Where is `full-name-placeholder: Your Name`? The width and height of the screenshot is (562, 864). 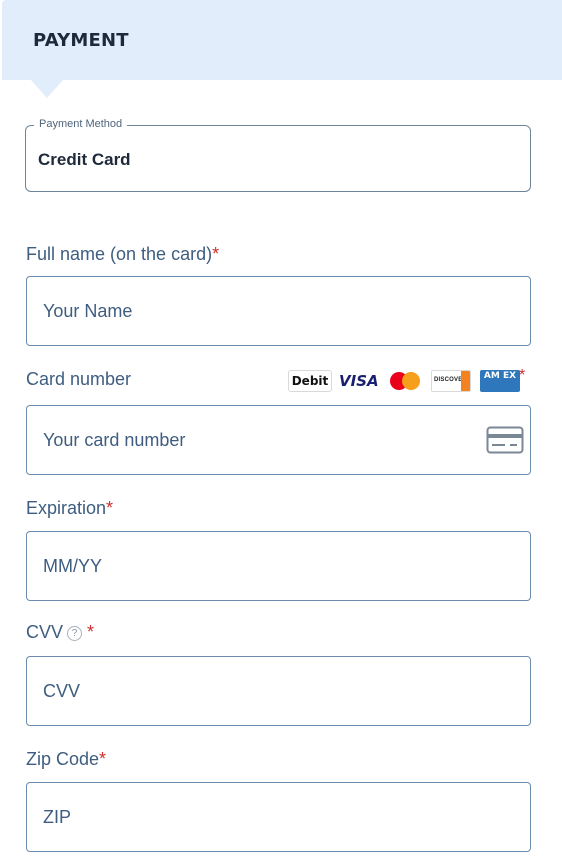
full-name-placeholder: Your Name is located at coordinates (88, 311).